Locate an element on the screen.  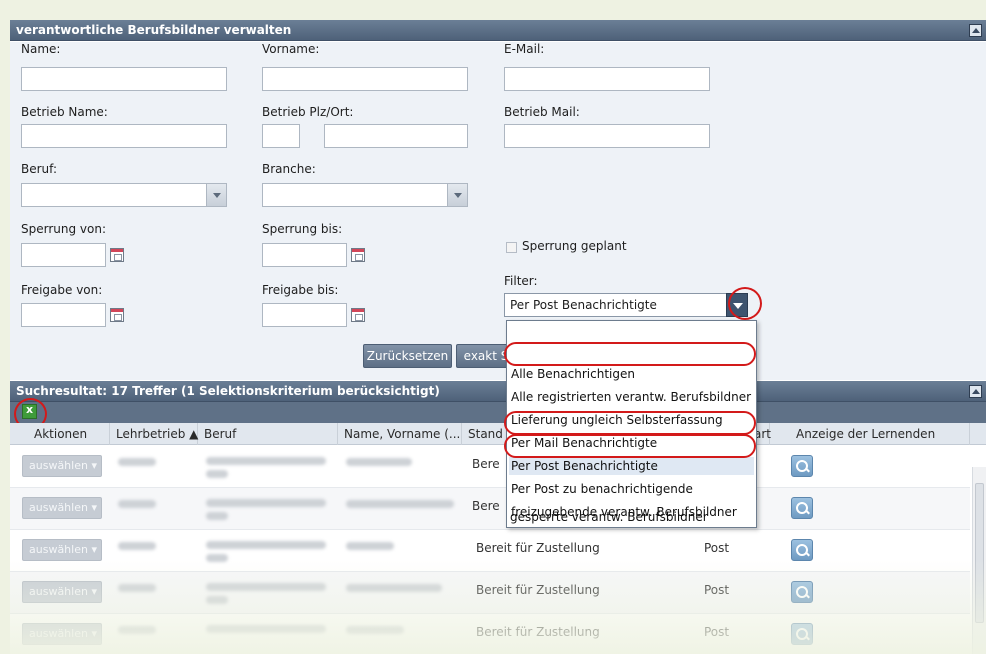
email-label: E-Mail: is located at coordinates (524, 49).